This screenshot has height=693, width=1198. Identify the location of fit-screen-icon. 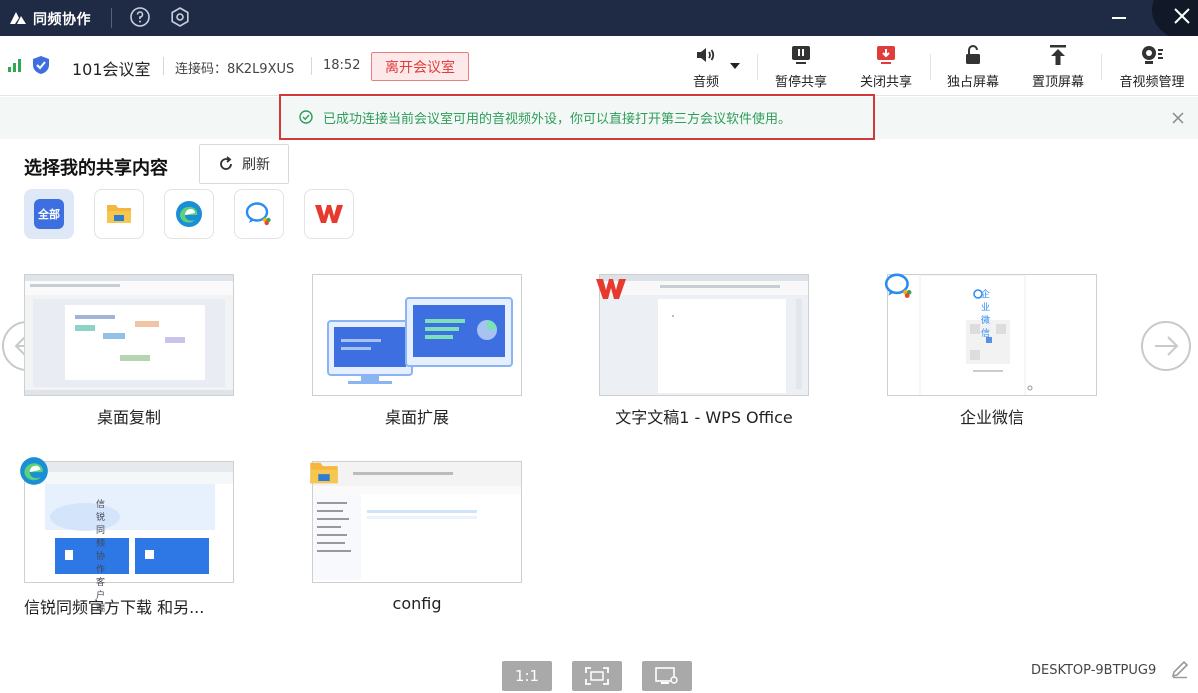
(597, 676).